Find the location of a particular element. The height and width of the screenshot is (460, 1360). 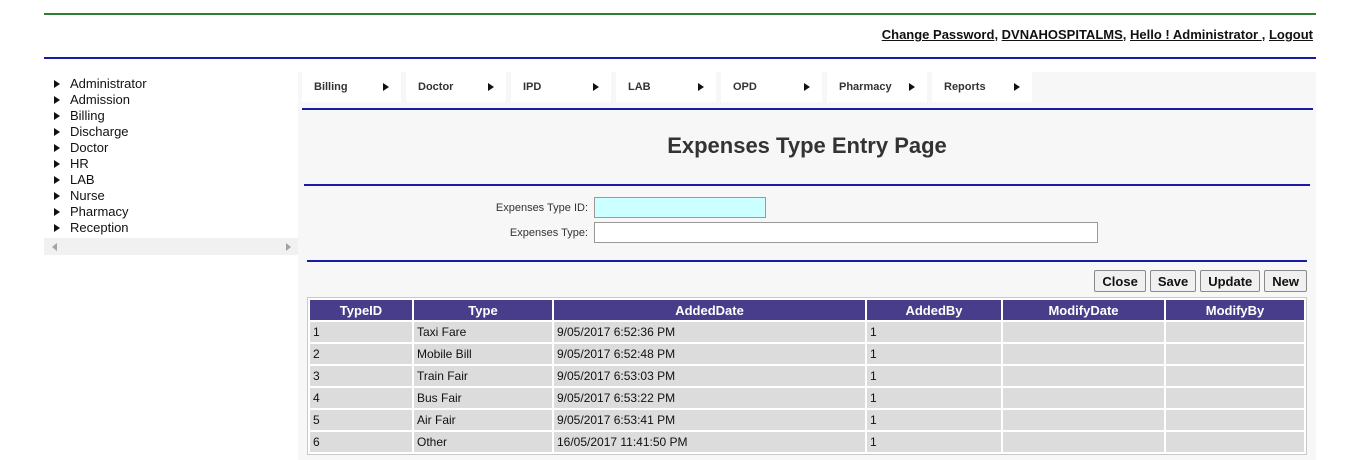

top-rule is located at coordinates (680, 14).